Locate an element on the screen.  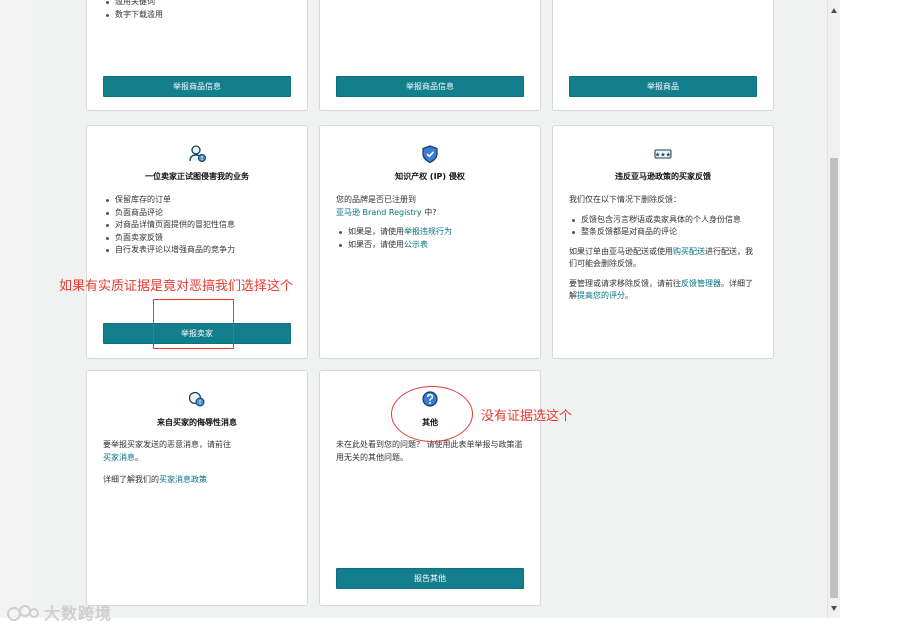
annotation-note-seller: 如果有实质证据是竟对恶搞我们选择这个 is located at coordinates (176, 286).